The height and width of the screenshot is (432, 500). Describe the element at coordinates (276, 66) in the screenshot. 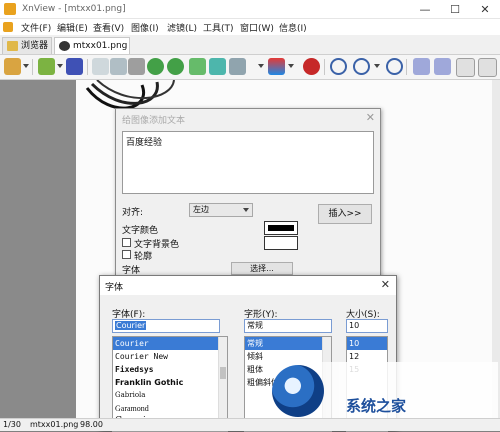

I see `filter-icon` at that location.